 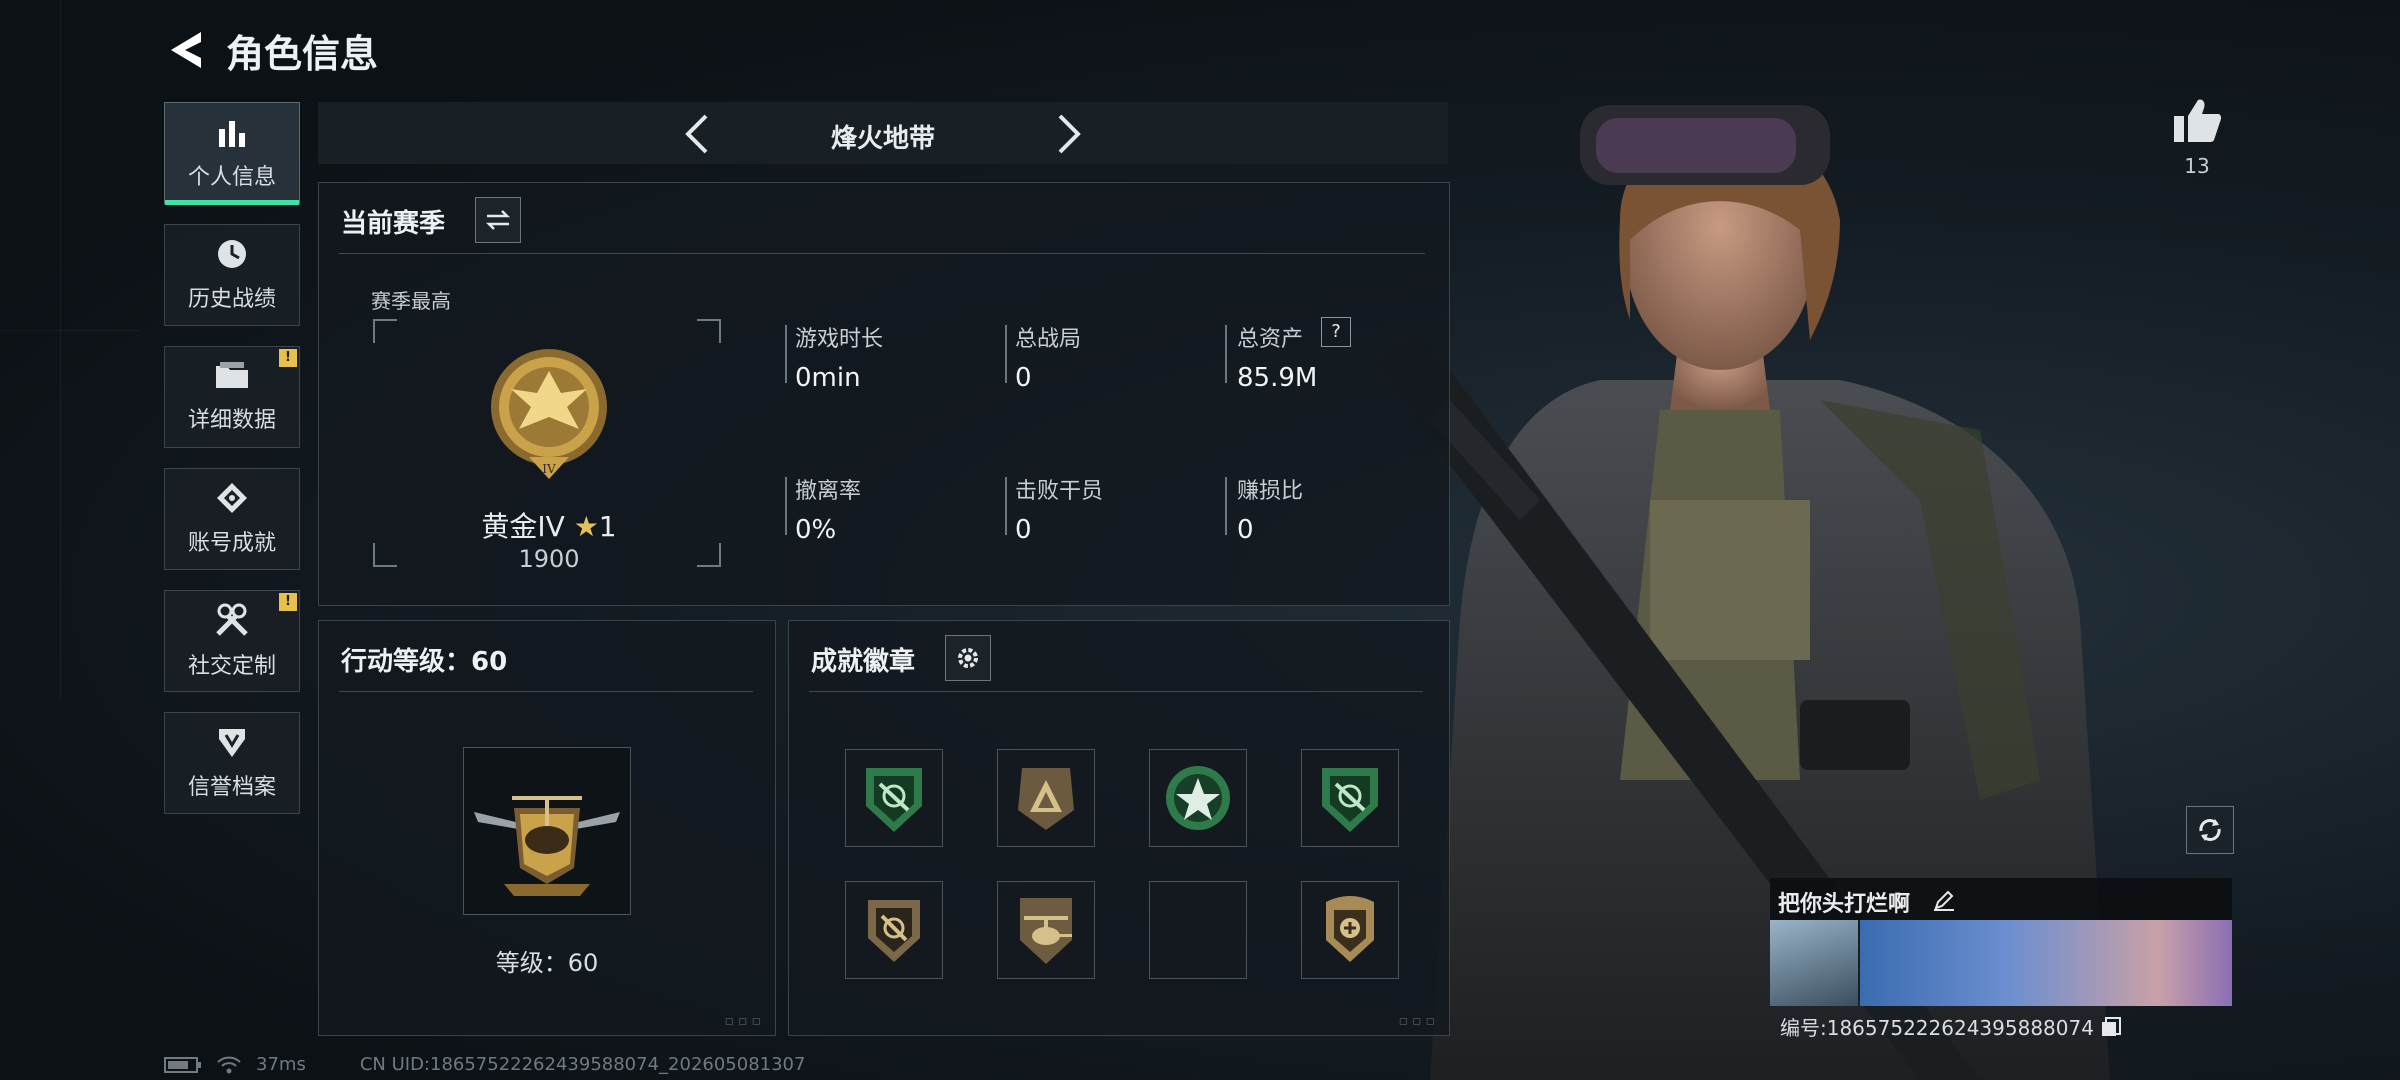 What do you see at coordinates (232, 498) in the screenshot?
I see `achievement-icon` at bounding box center [232, 498].